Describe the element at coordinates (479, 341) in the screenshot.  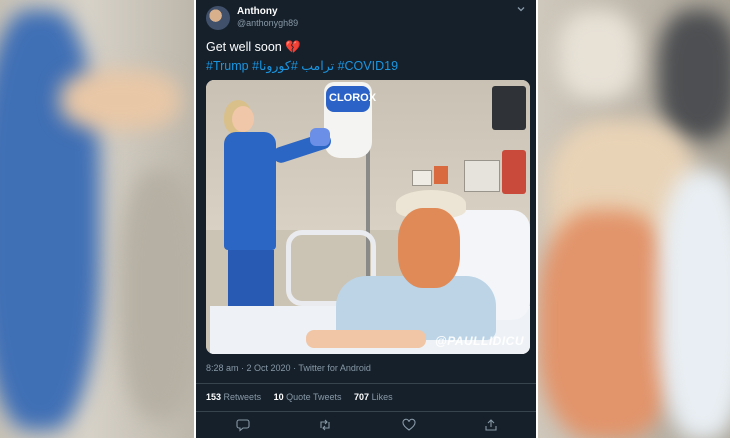
I see `image-watermark: @PAULLIDICU` at that location.